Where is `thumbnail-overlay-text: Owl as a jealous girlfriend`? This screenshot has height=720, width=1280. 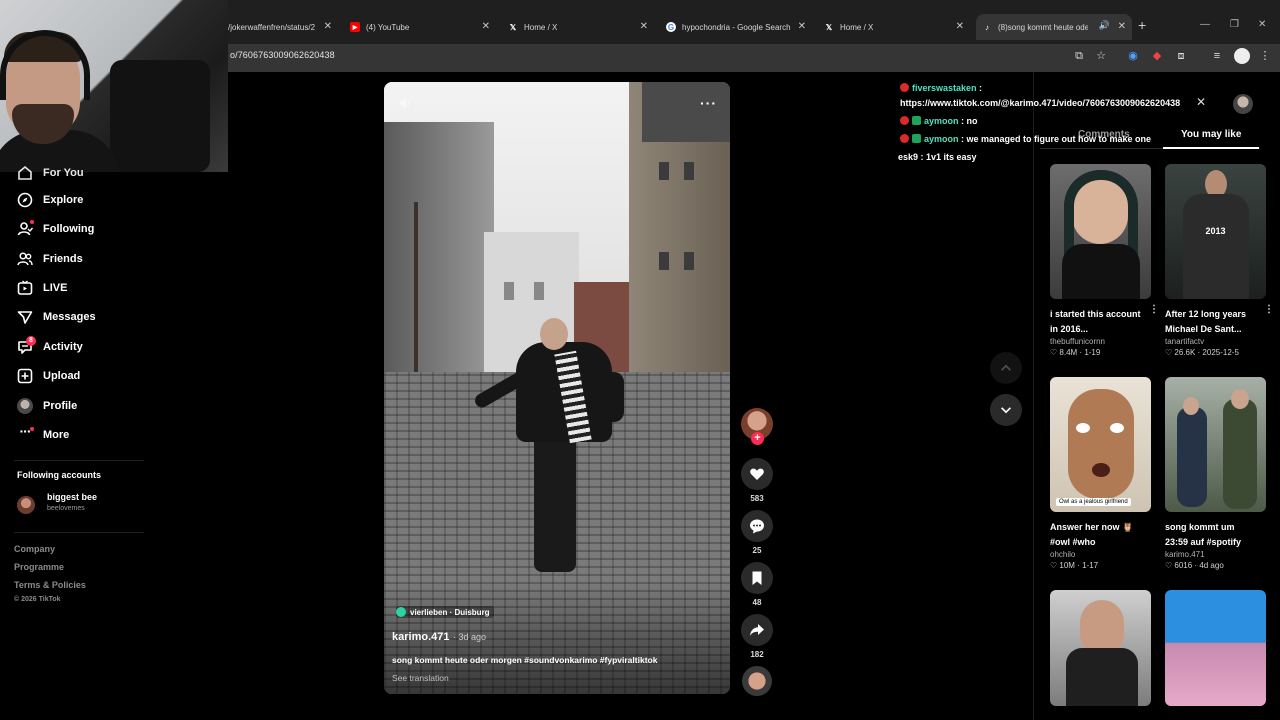 thumbnail-overlay-text: Owl as a jealous girlfriend is located at coordinates (1093, 502).